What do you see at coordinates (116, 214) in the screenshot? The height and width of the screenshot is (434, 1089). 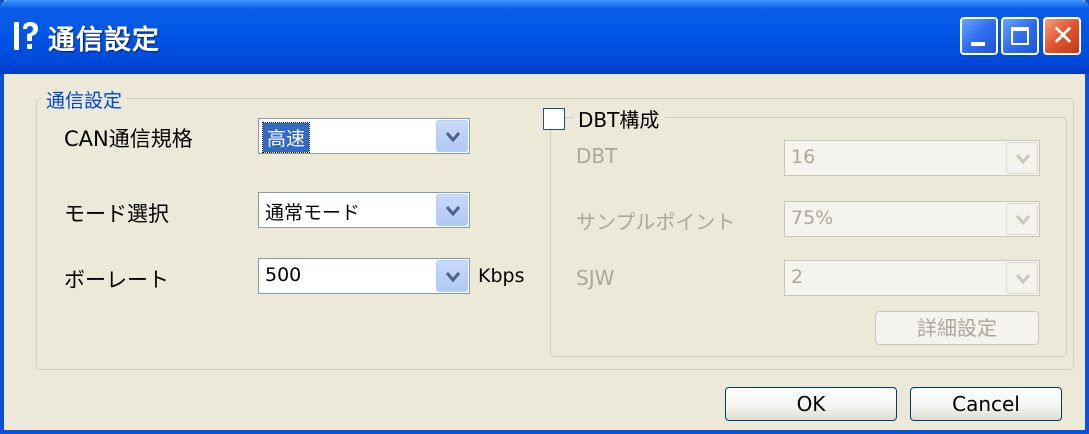 I see `mode-label: モード選択` at bounding box center [116, 214].